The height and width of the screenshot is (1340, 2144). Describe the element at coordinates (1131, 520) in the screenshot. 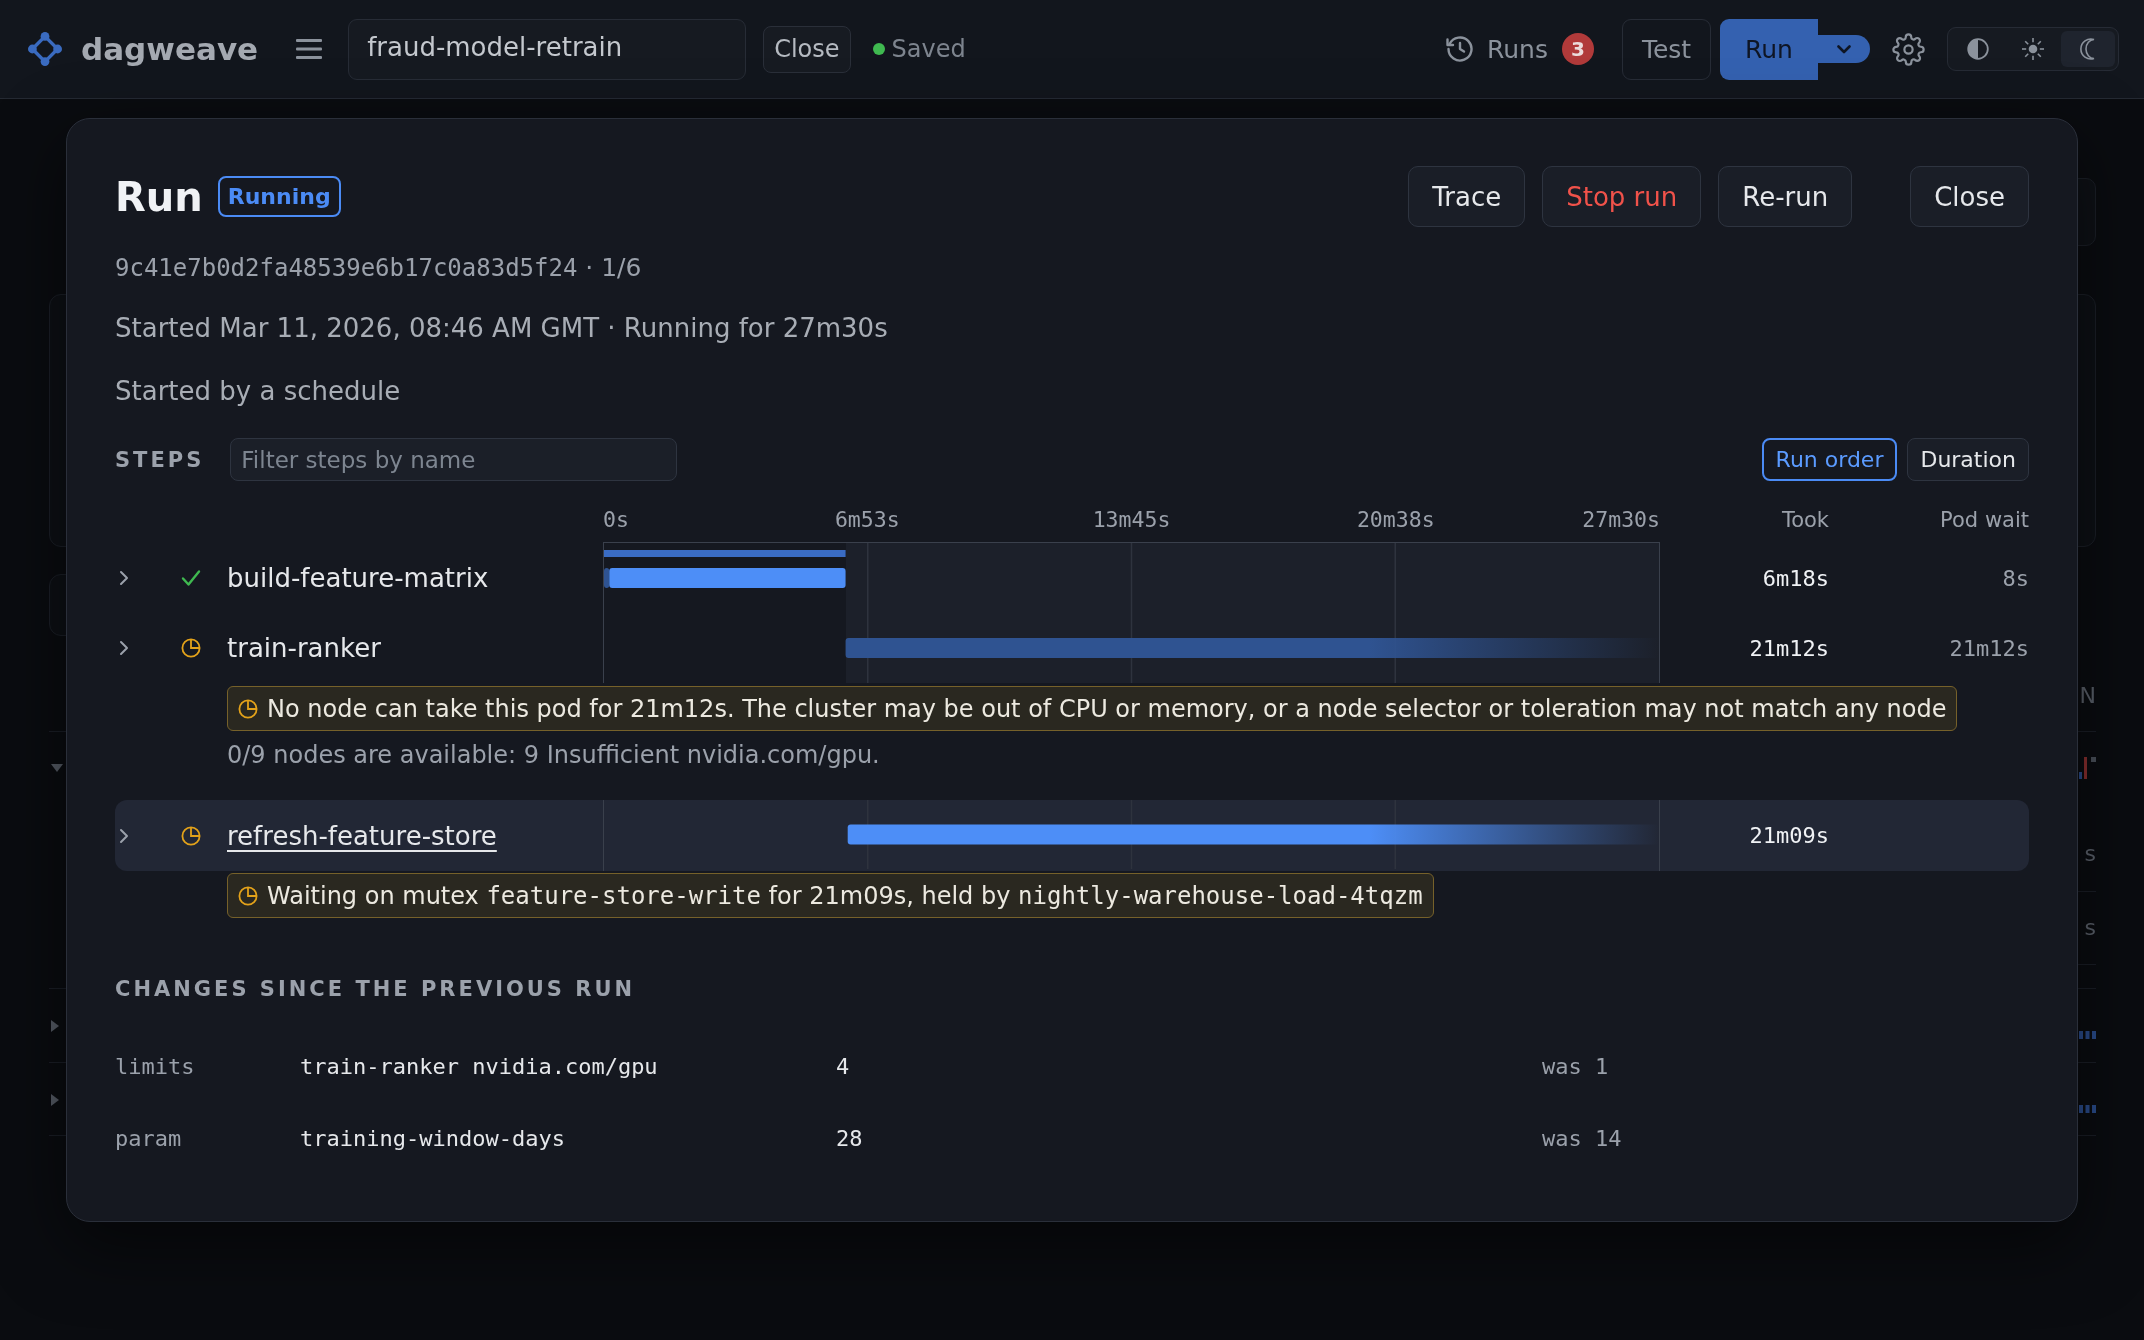

I see `axis-label: 13m45s` at that location.